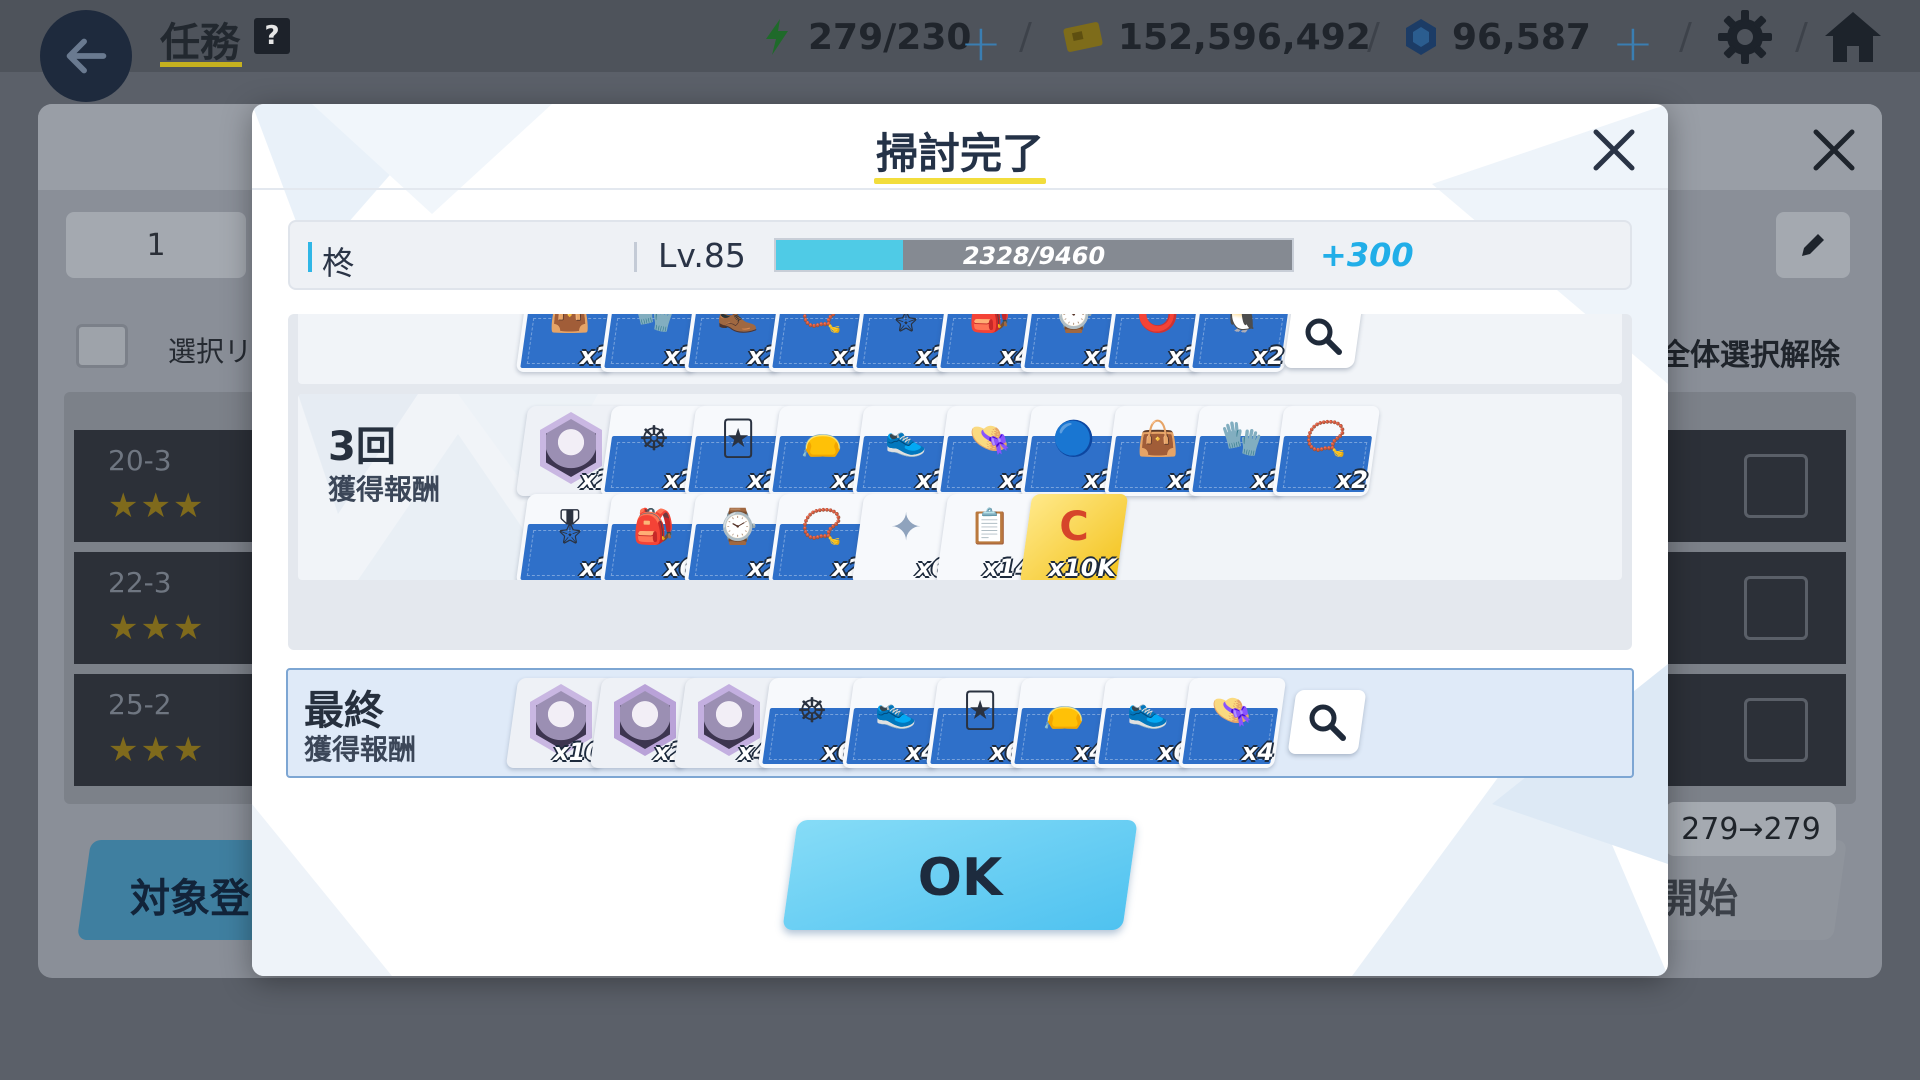 The height and width of the screenshot is (1080, 1920). Describe the element at coordinates (990, 527) in the screenshot. I see `report-clipboard-icon: 📋` at that location.